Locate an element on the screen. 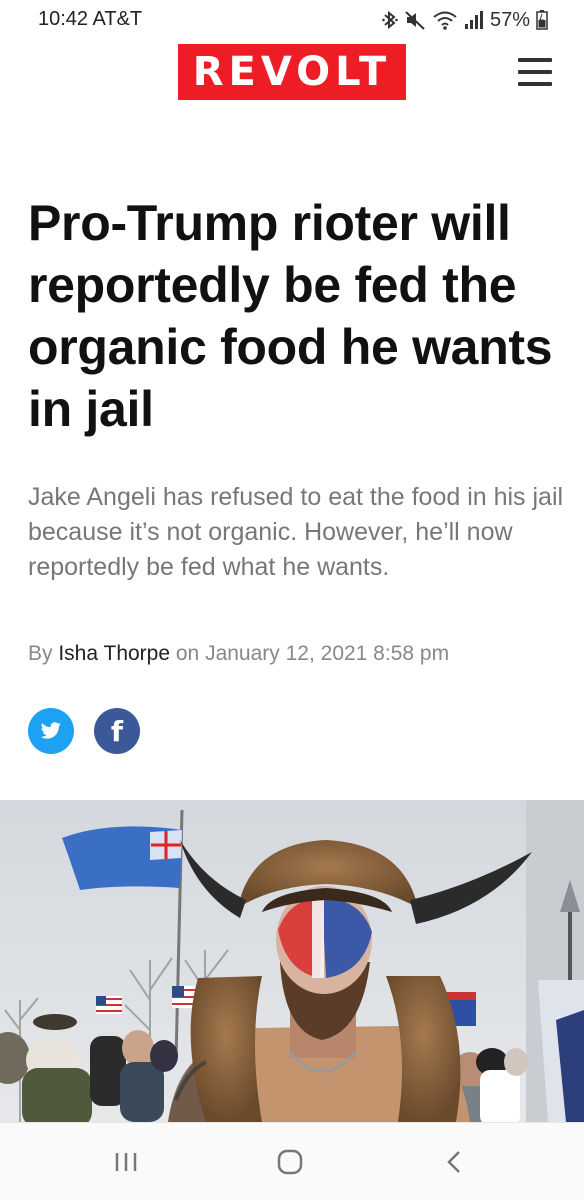  author-link: Isha Thorpe is located at coordinates (114, 653).